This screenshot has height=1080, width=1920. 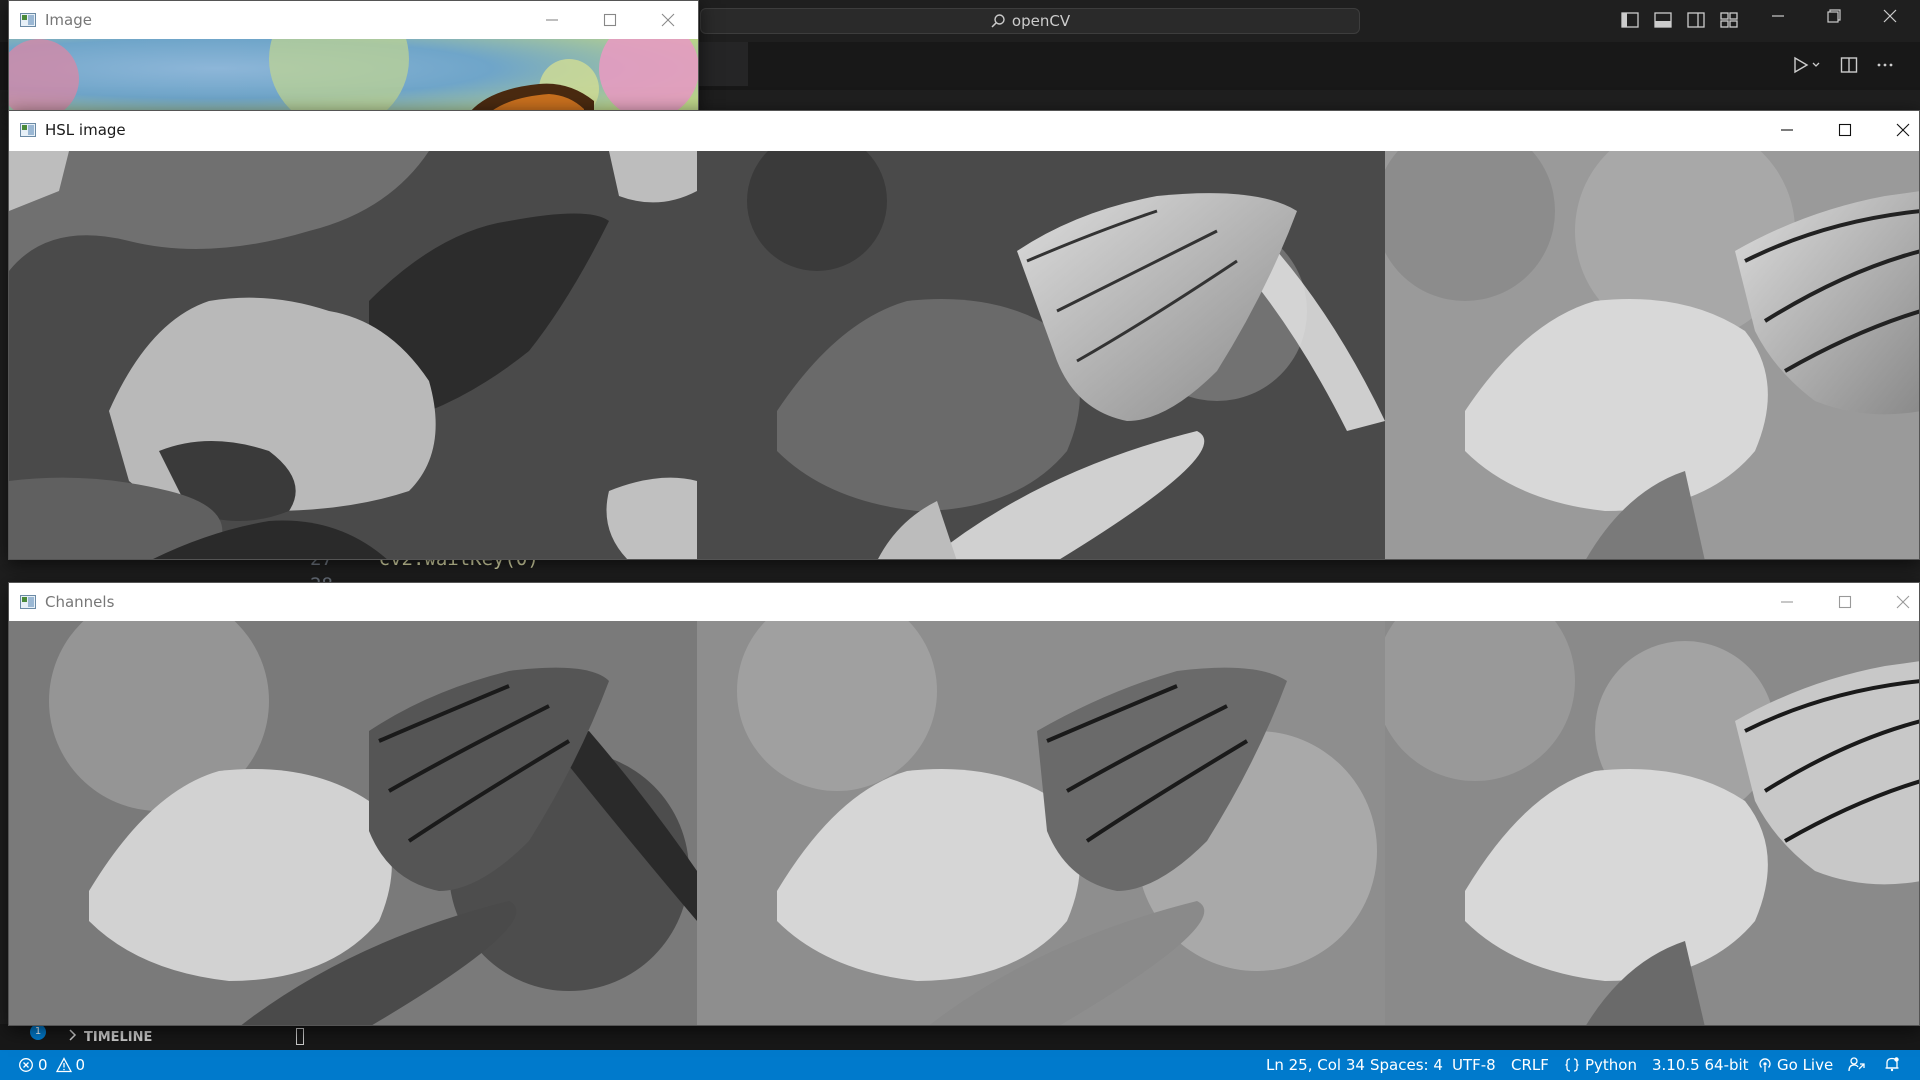 I want to click on green-channel-pane, so click(x=1041, y=823).